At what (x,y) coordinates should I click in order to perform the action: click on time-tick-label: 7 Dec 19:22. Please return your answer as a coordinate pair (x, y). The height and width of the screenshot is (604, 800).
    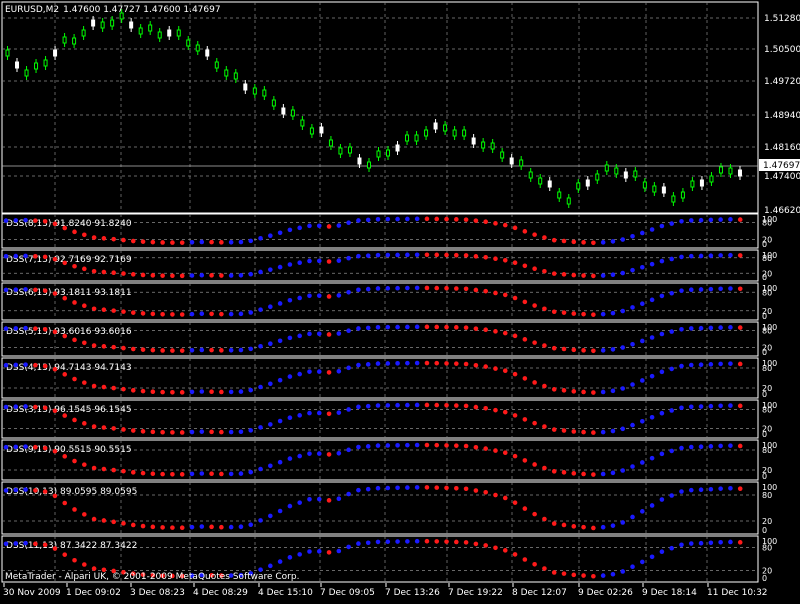
    Looking at the image, I should click on (475, 593).